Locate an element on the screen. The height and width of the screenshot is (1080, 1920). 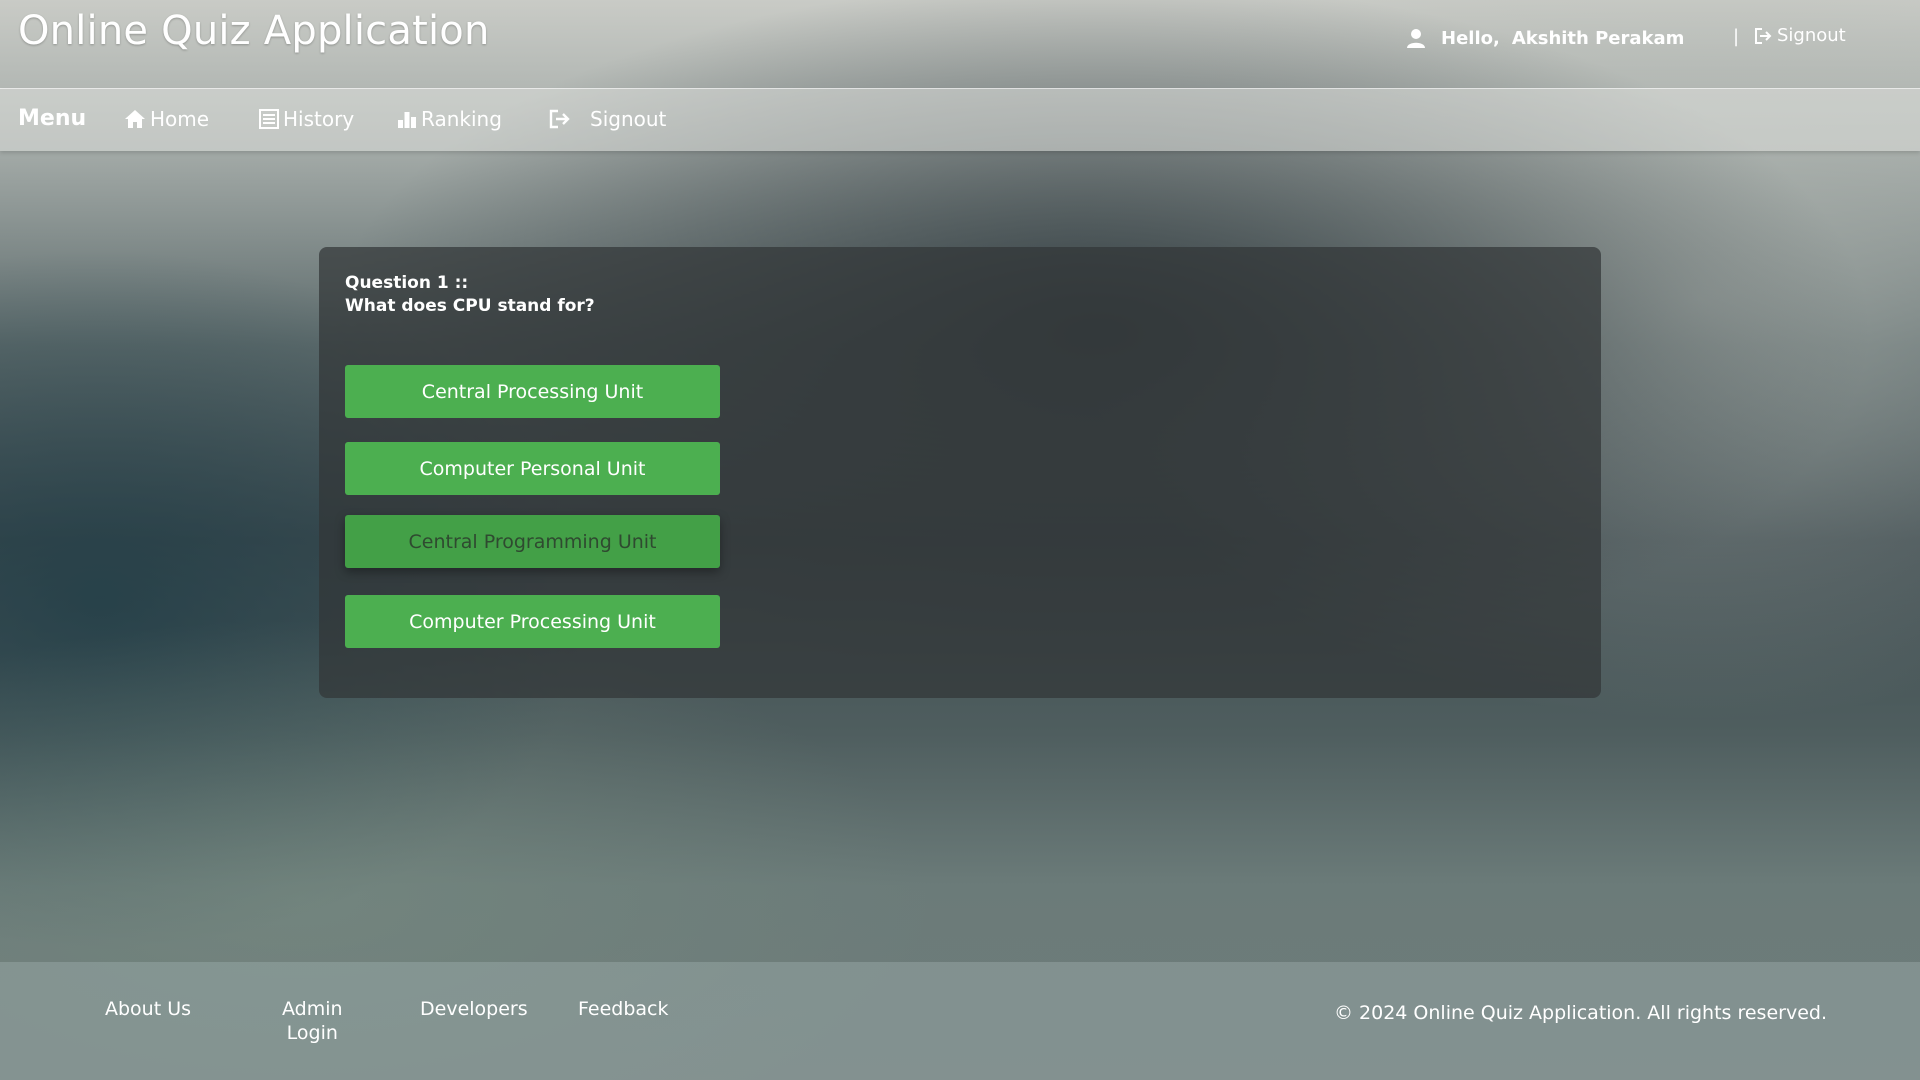
history-icon is located at coordinates (269, 119).